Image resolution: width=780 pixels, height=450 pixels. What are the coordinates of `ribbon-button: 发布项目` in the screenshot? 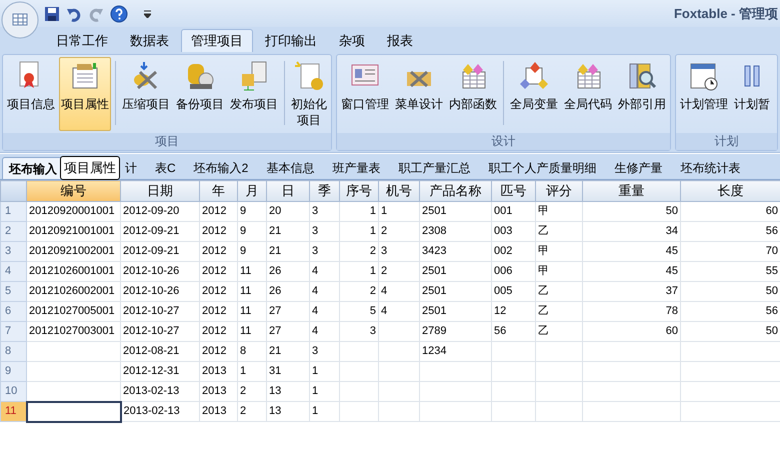 It's located at (254, 94).